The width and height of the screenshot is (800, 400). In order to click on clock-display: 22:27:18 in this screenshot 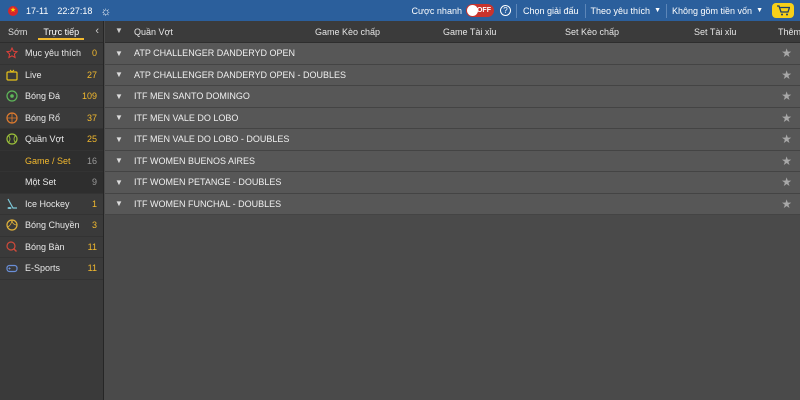, I will do `click(75, 10)`.